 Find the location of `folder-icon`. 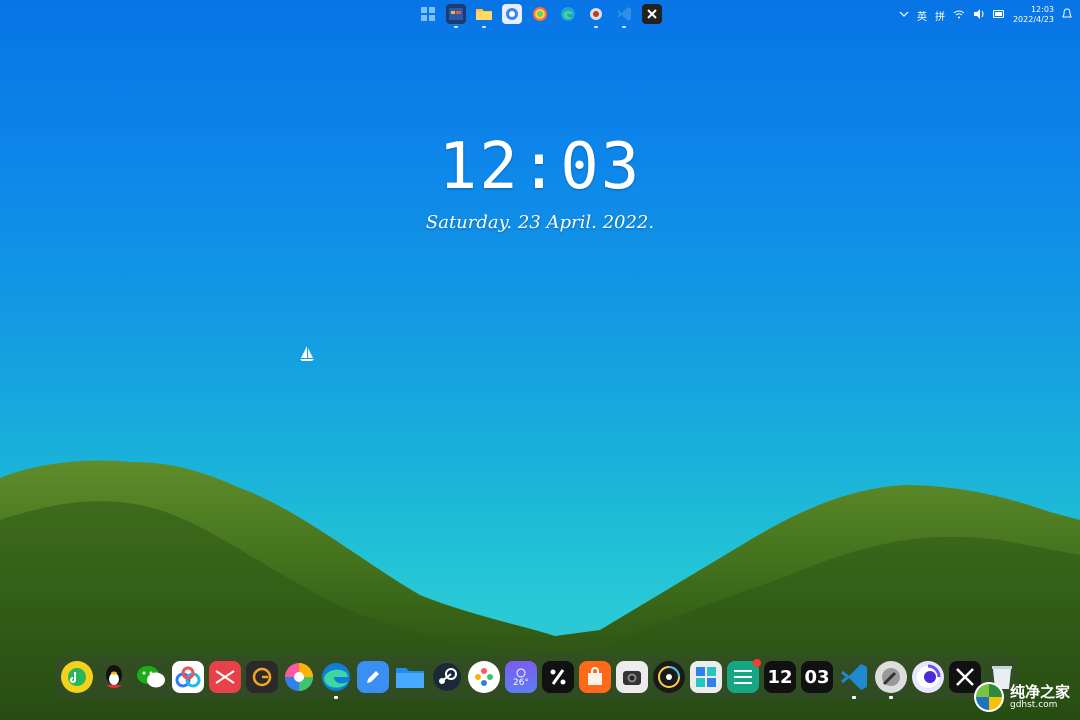

folder-icon is located at coordinates (484, 16).